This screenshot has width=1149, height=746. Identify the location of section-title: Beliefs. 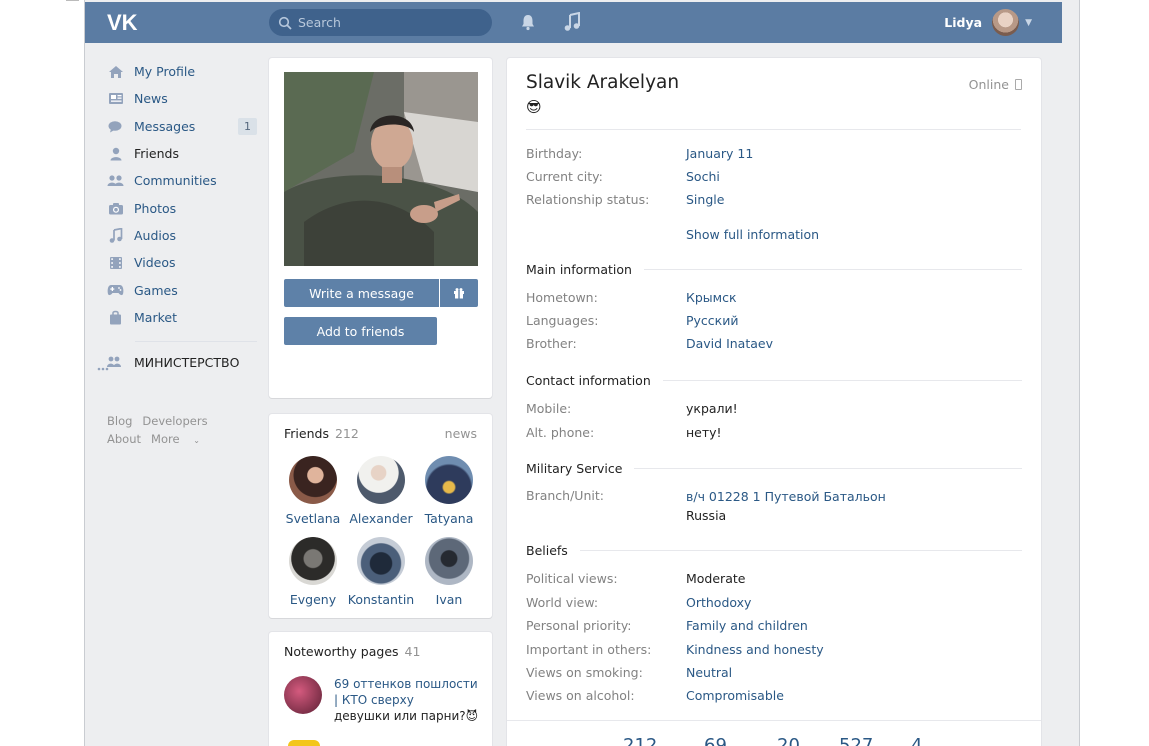
(547, 550).